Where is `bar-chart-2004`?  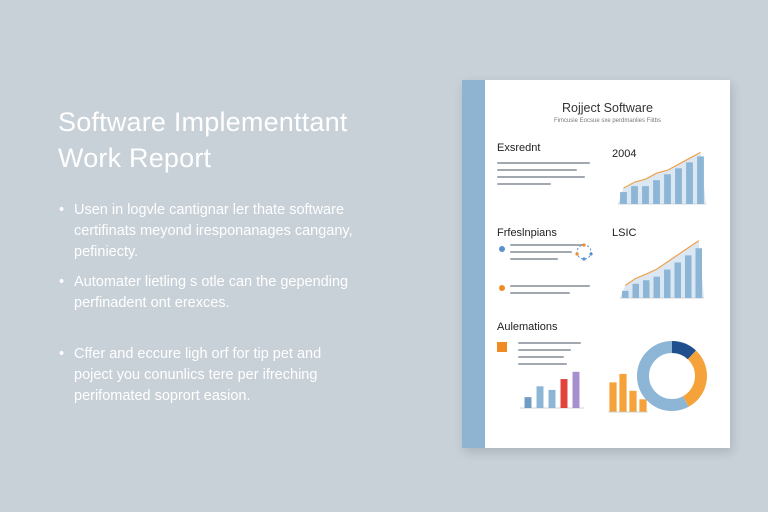
bar-chart-2004 is located at coordinates (662, 178).